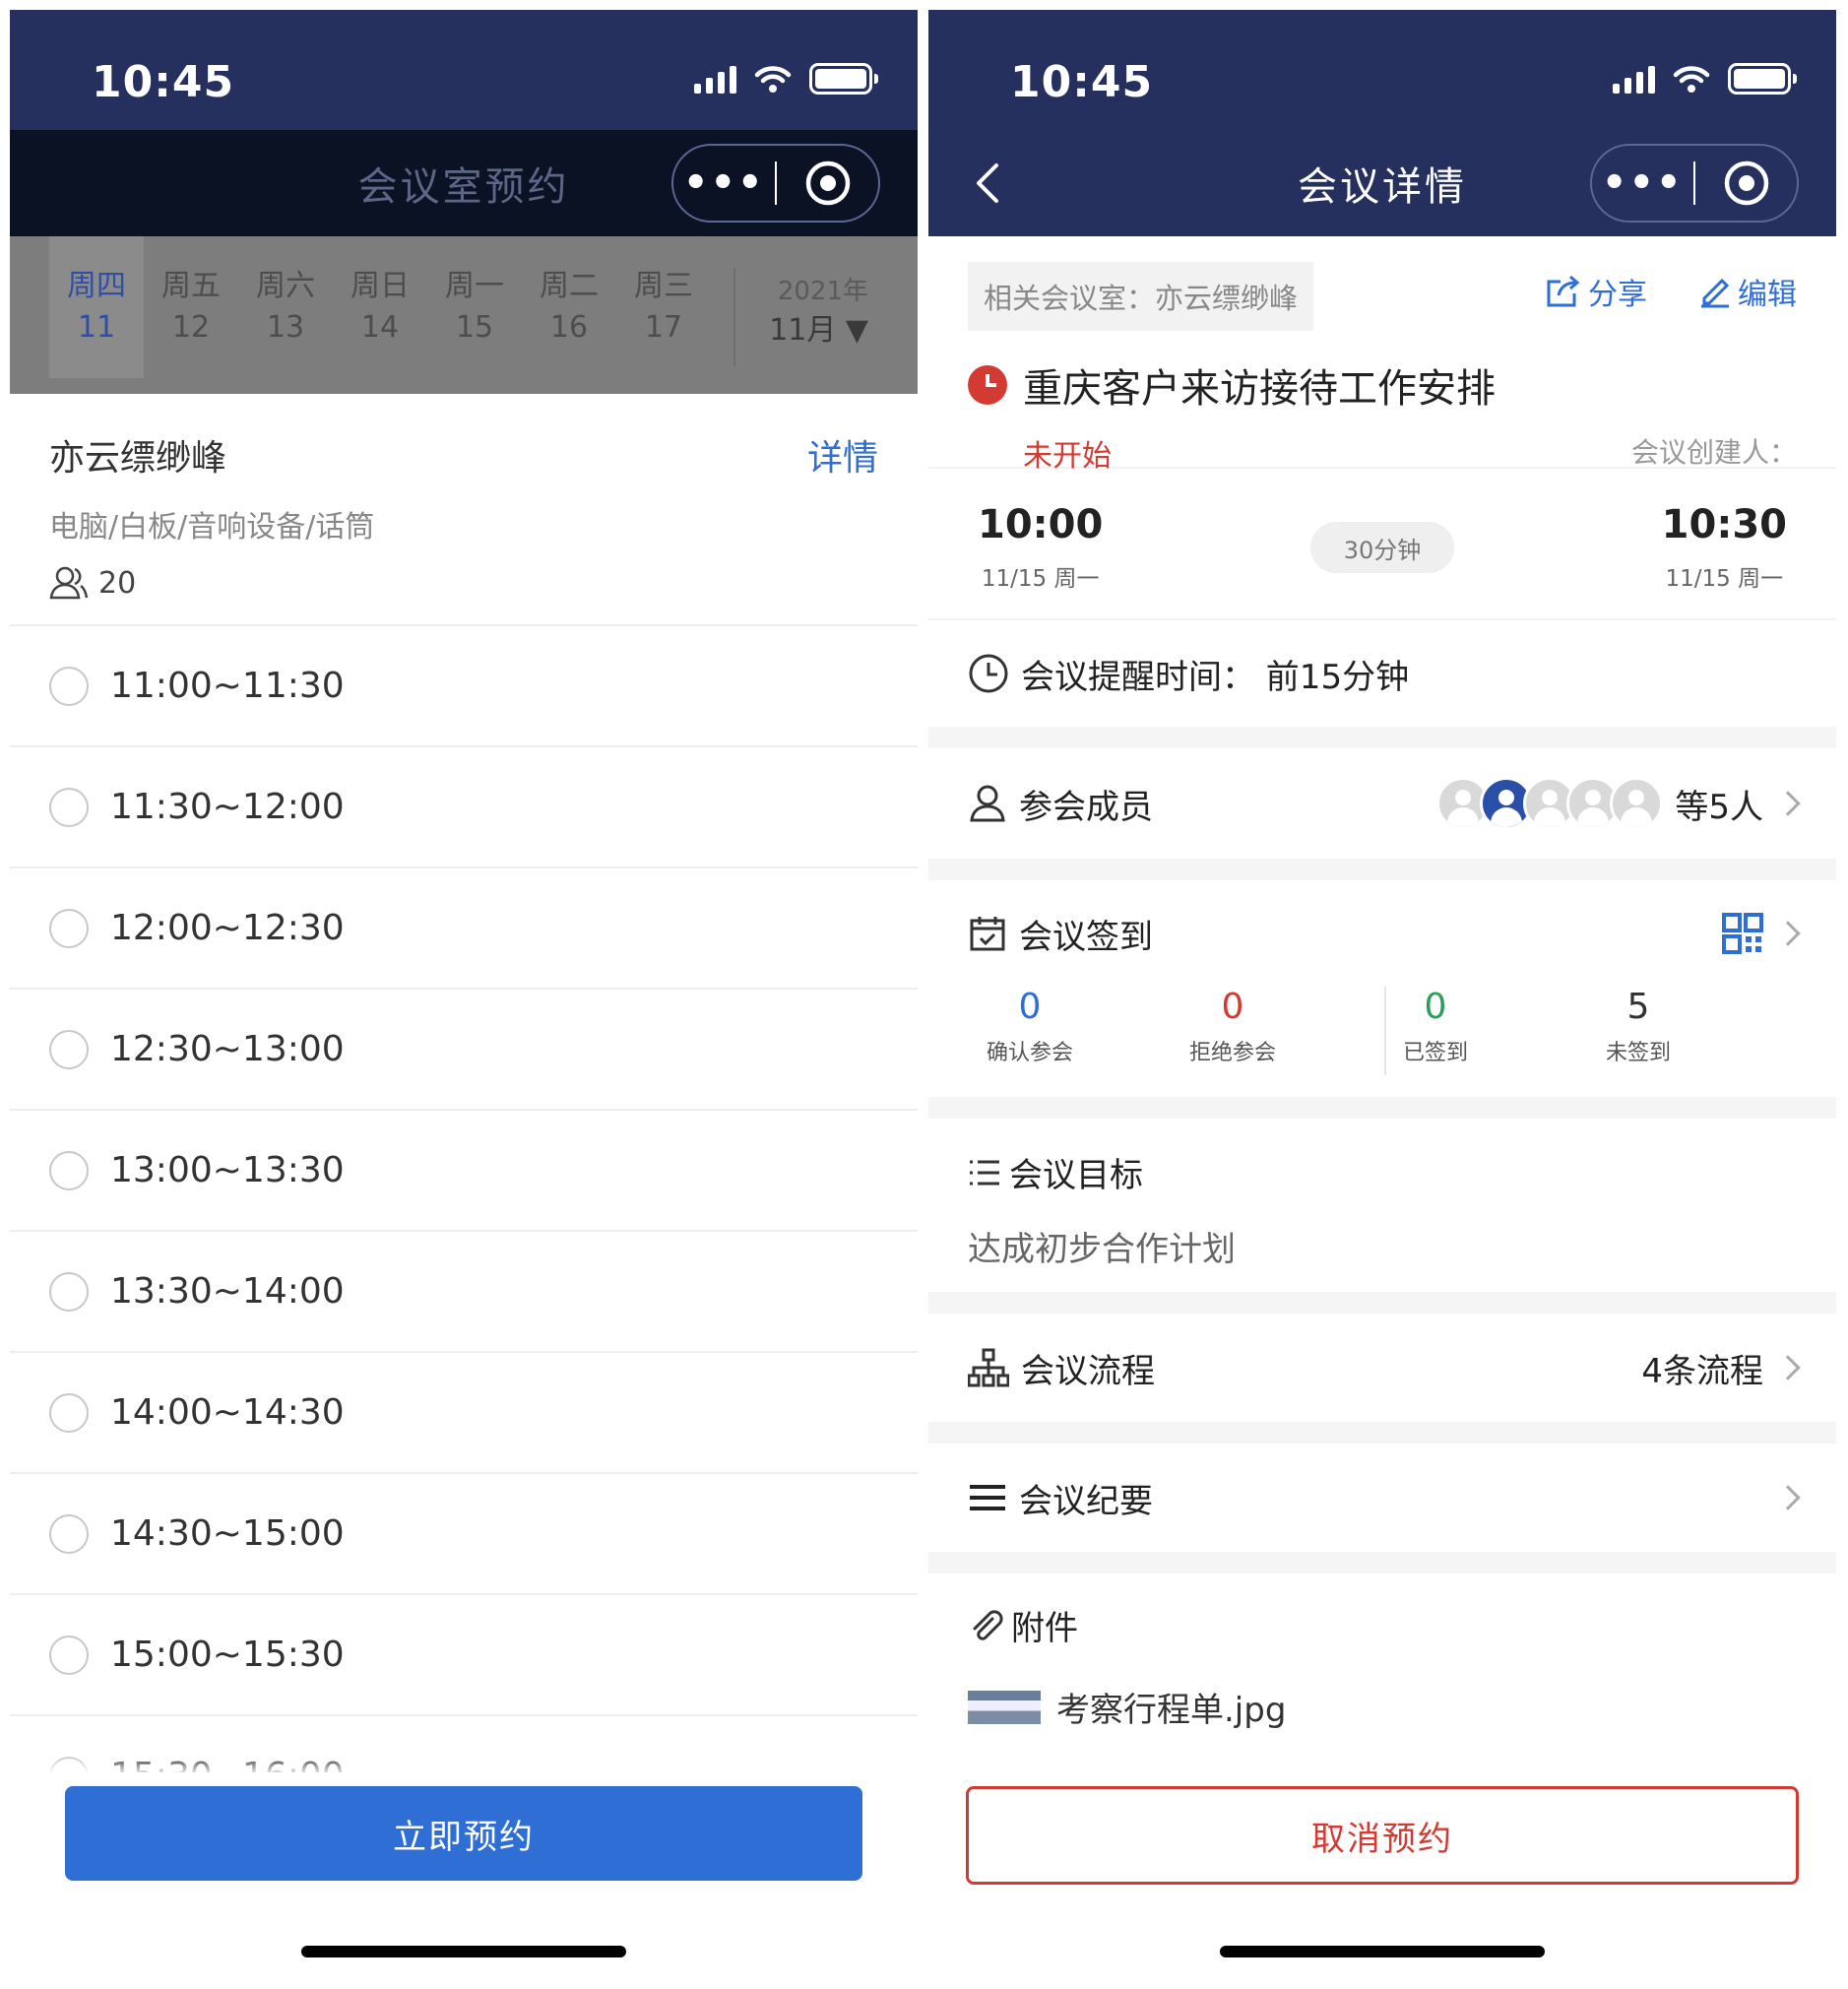 The height and width of the screenshot is (1989, 1848). What do you see at coordinates (569, 307) in the screenshot?
I see `day-item: 周二 16` at bounding box center [569, 307].